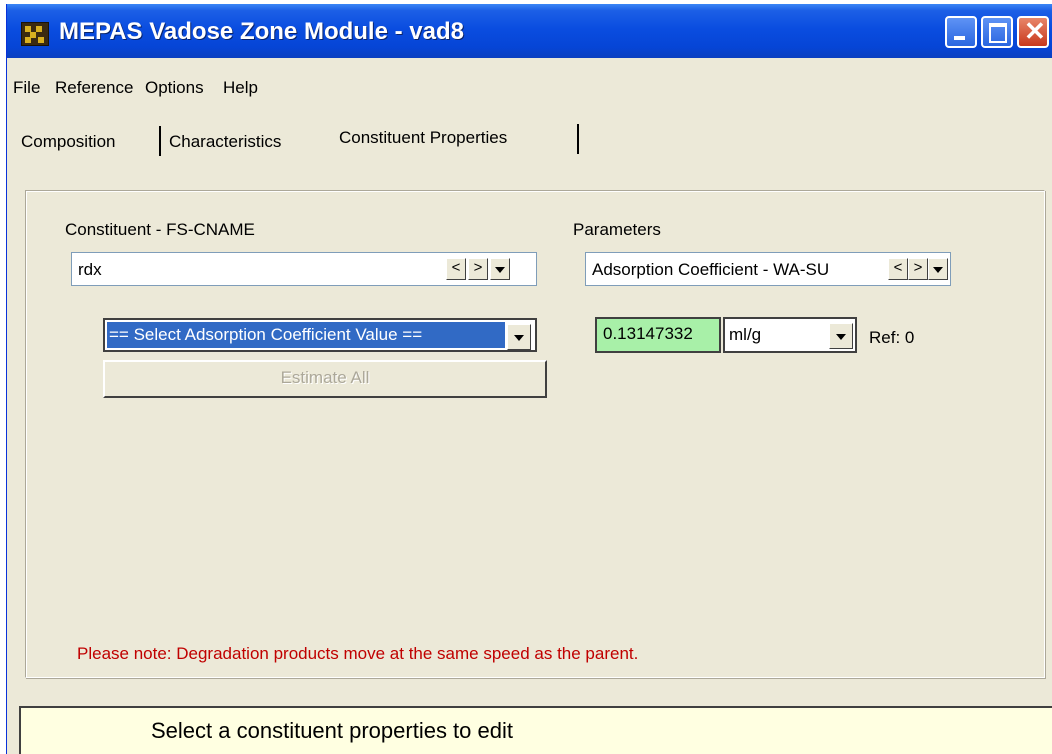 The image size is (1052, 754). I want to click on menu-reference: Reference, so click(94, 88).